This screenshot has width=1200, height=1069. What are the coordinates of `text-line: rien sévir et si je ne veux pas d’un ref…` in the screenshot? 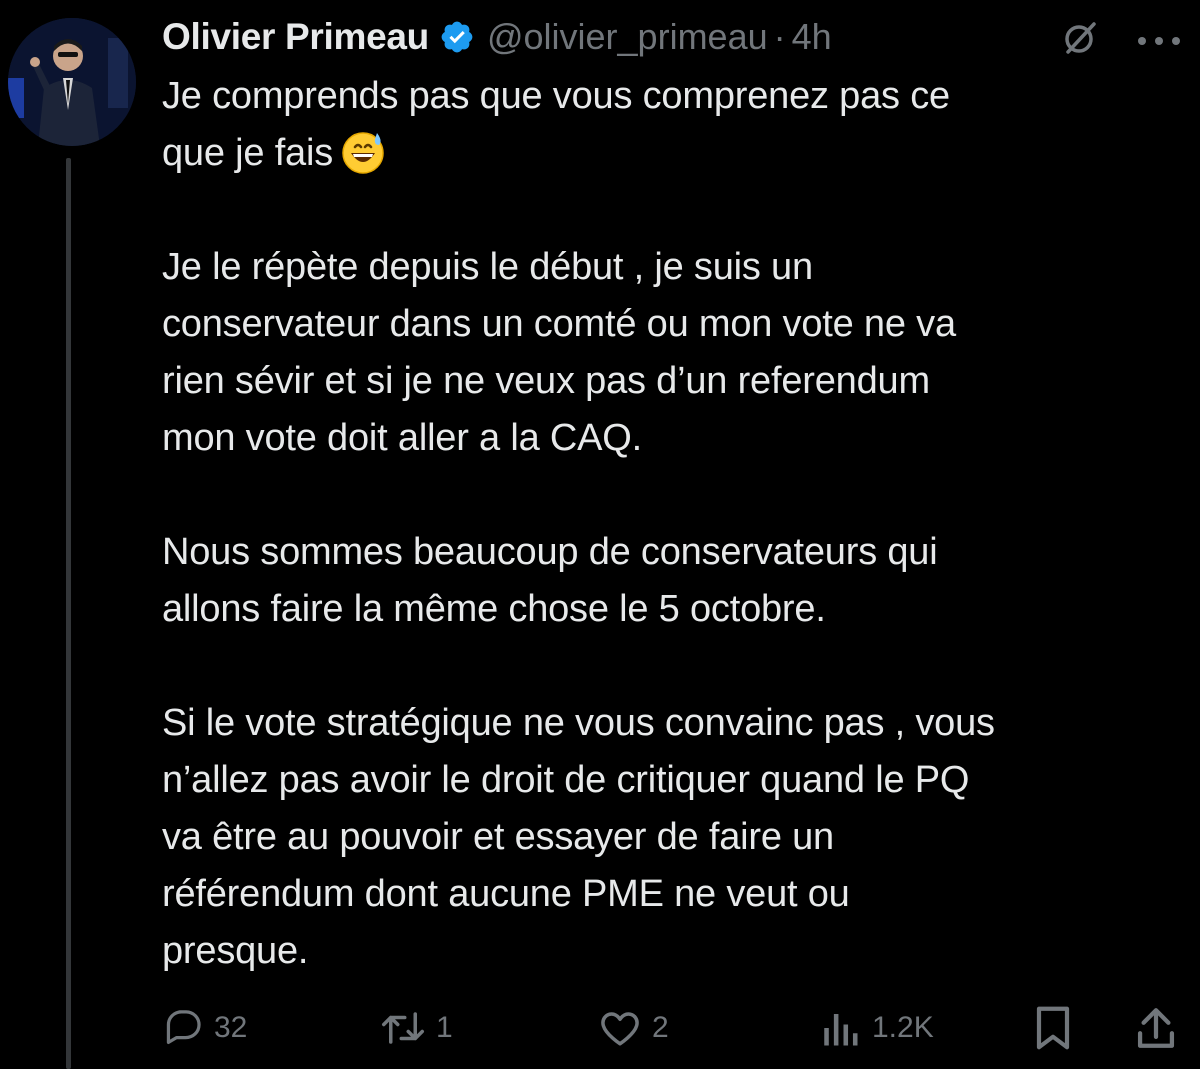 It's located at (546, 381).